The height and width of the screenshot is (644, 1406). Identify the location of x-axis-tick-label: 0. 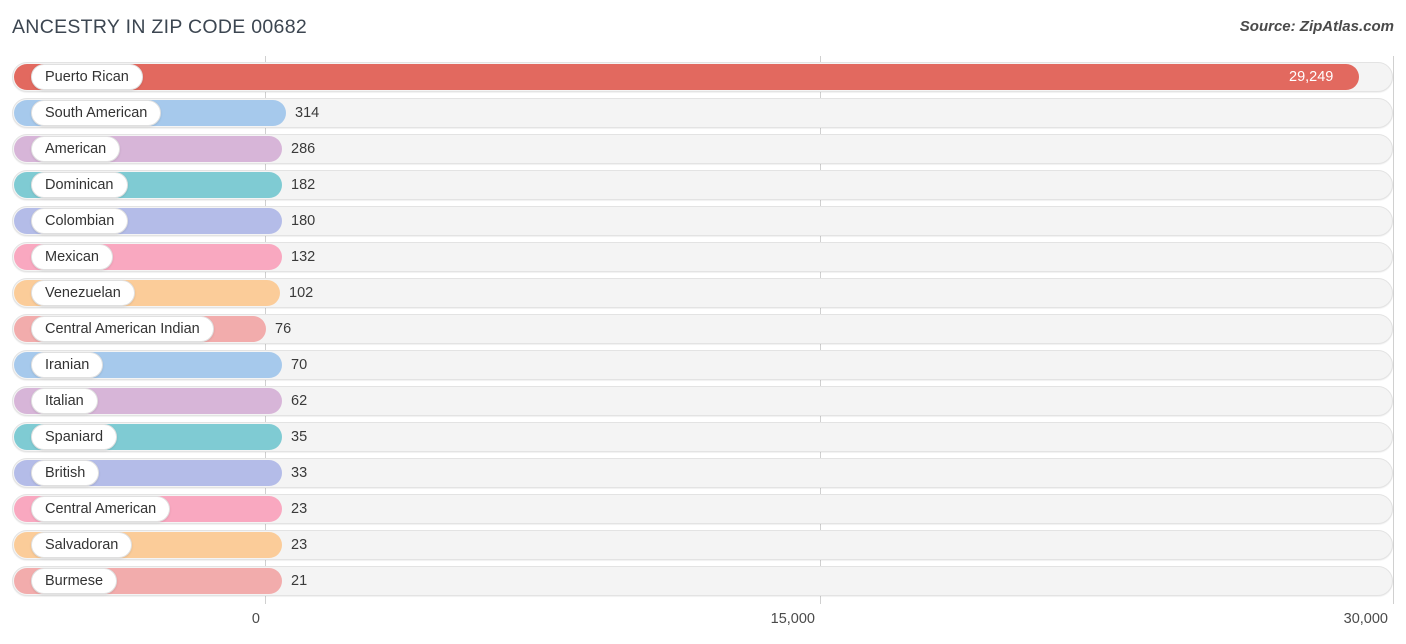
(255, 619).